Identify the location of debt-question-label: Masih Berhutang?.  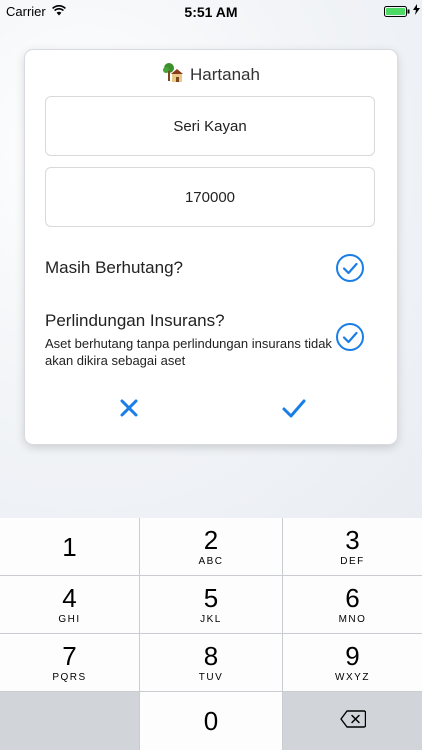
(114, 267).